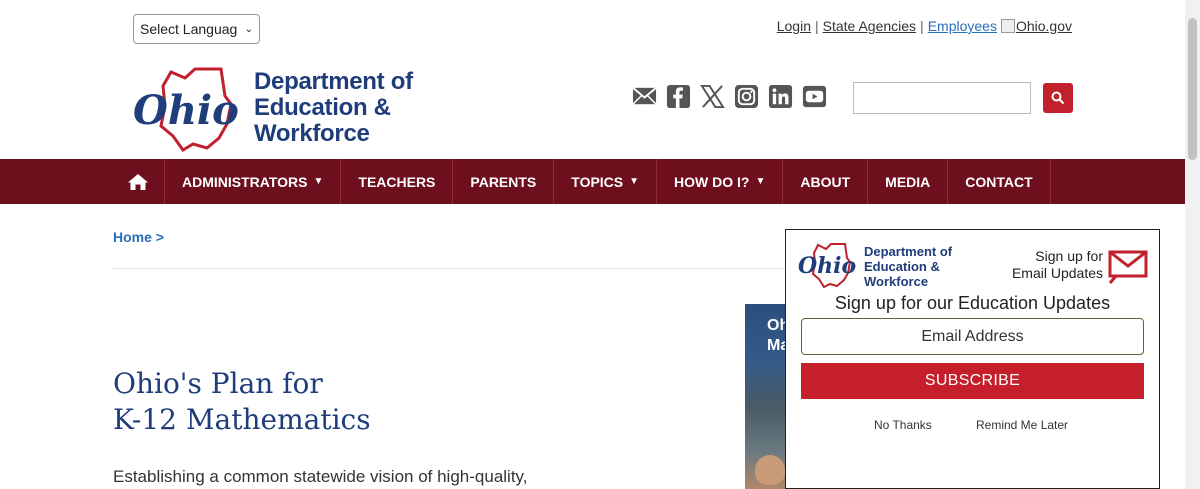  I want to click on language-select: Select Languag ⌄, so click(196, 29).